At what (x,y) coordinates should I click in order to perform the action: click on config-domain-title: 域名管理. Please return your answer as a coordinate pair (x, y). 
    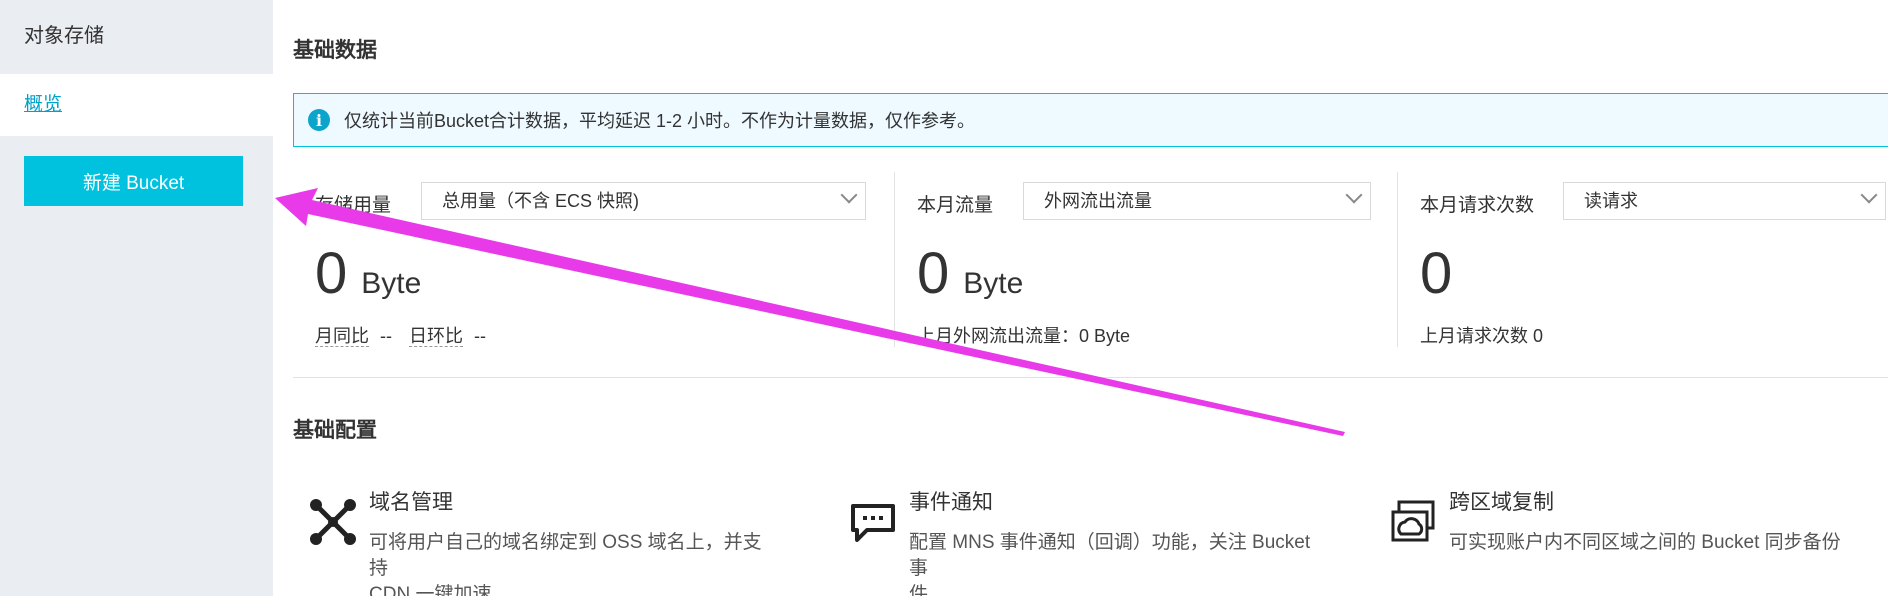
    Looking at the image, I should click on (411, 501).